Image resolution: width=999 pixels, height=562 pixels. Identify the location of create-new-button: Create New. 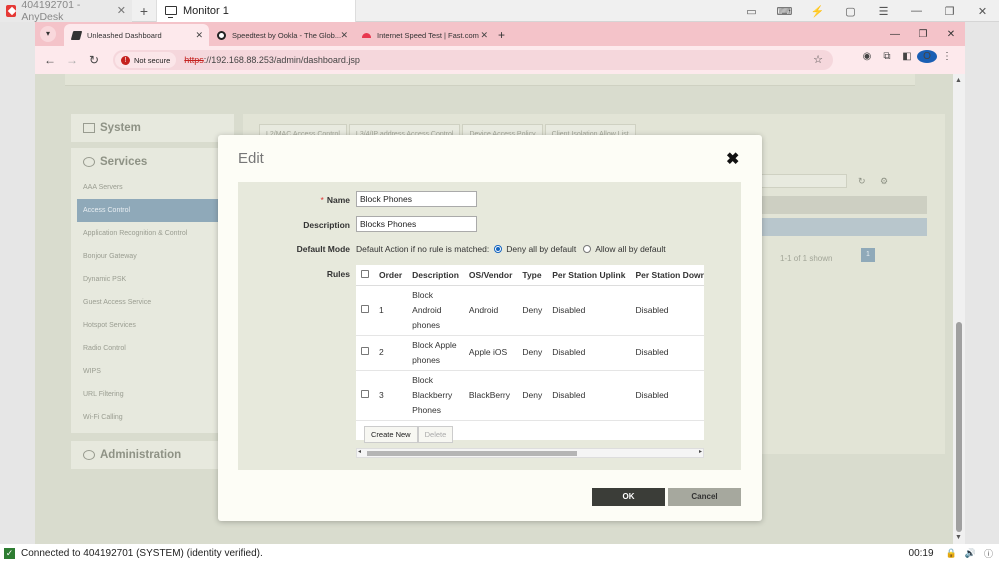
(391, 434).